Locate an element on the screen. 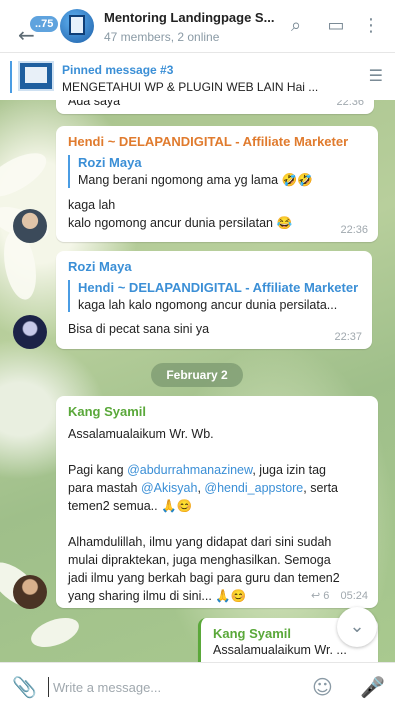 This screenshot has height=710, width=395. reply-count: 6 is located at coordinates (326, 596).